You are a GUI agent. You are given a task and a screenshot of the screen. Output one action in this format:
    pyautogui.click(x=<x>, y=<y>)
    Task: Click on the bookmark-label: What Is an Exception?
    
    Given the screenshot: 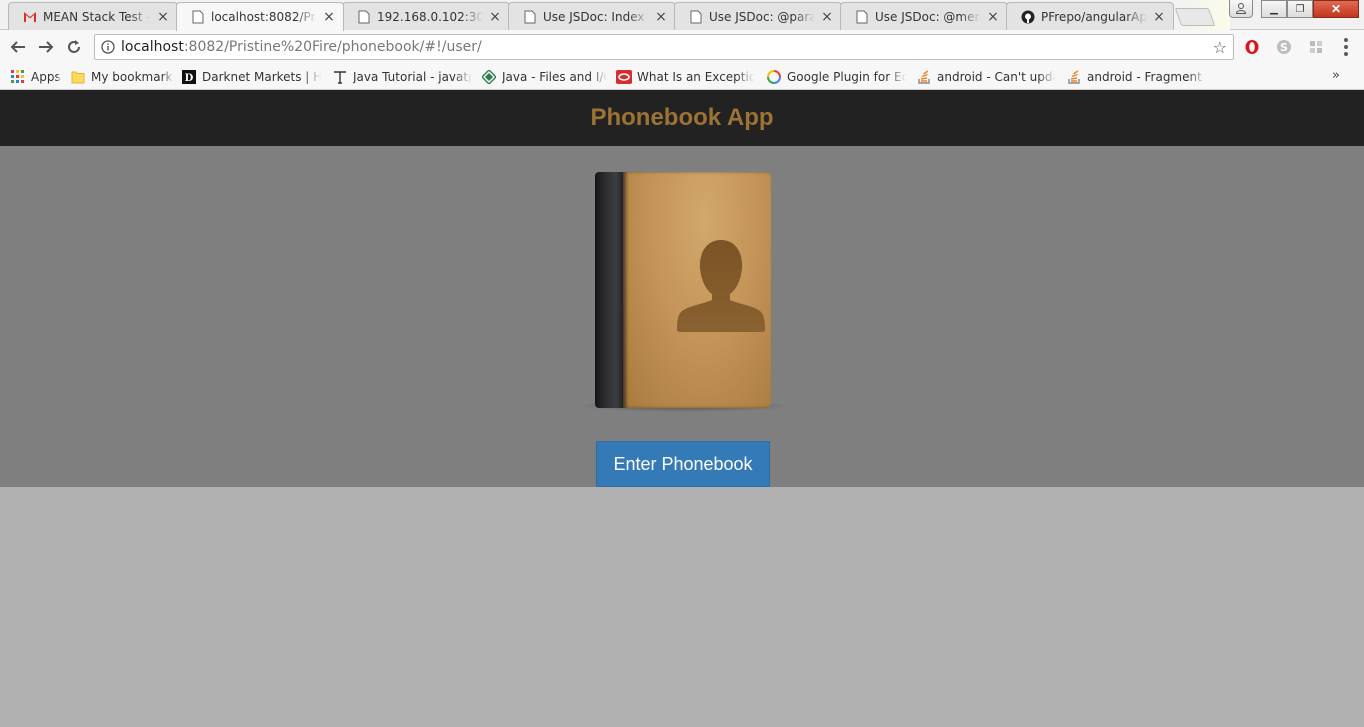 What is the action you would take?
    pyautogui.click(x=695, y=77)
    